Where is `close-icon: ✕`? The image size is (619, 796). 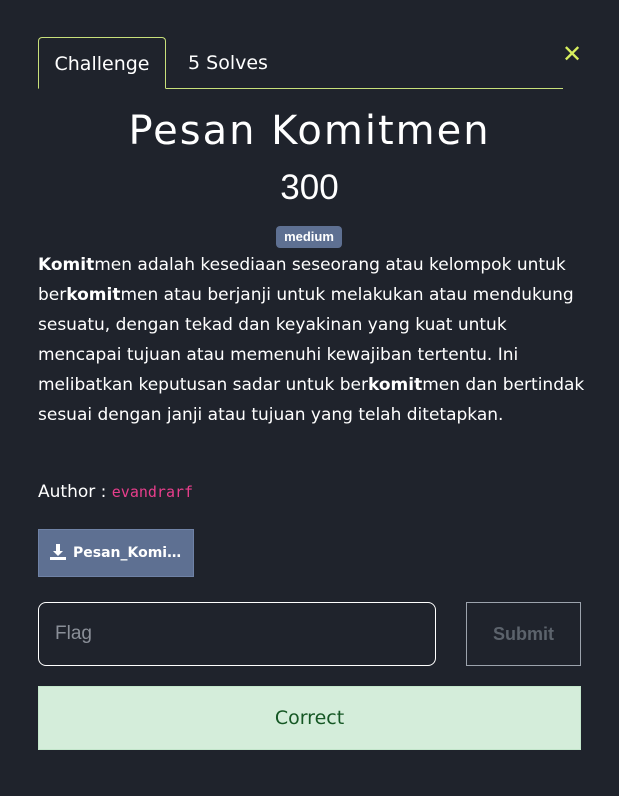 close-icon: ✕ is located at coordinates (572, 54).